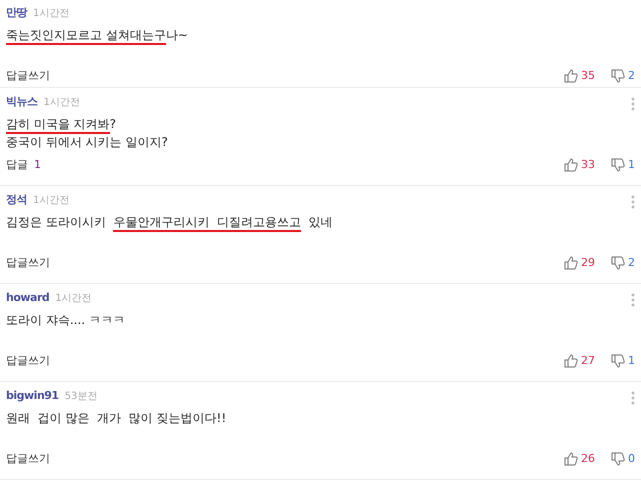 Image resolution: width=641 pixels, height=484 pixels. Describe the element at coordinates (16, 12) in the screenshot. I see `author-name: 만땅` at that location.